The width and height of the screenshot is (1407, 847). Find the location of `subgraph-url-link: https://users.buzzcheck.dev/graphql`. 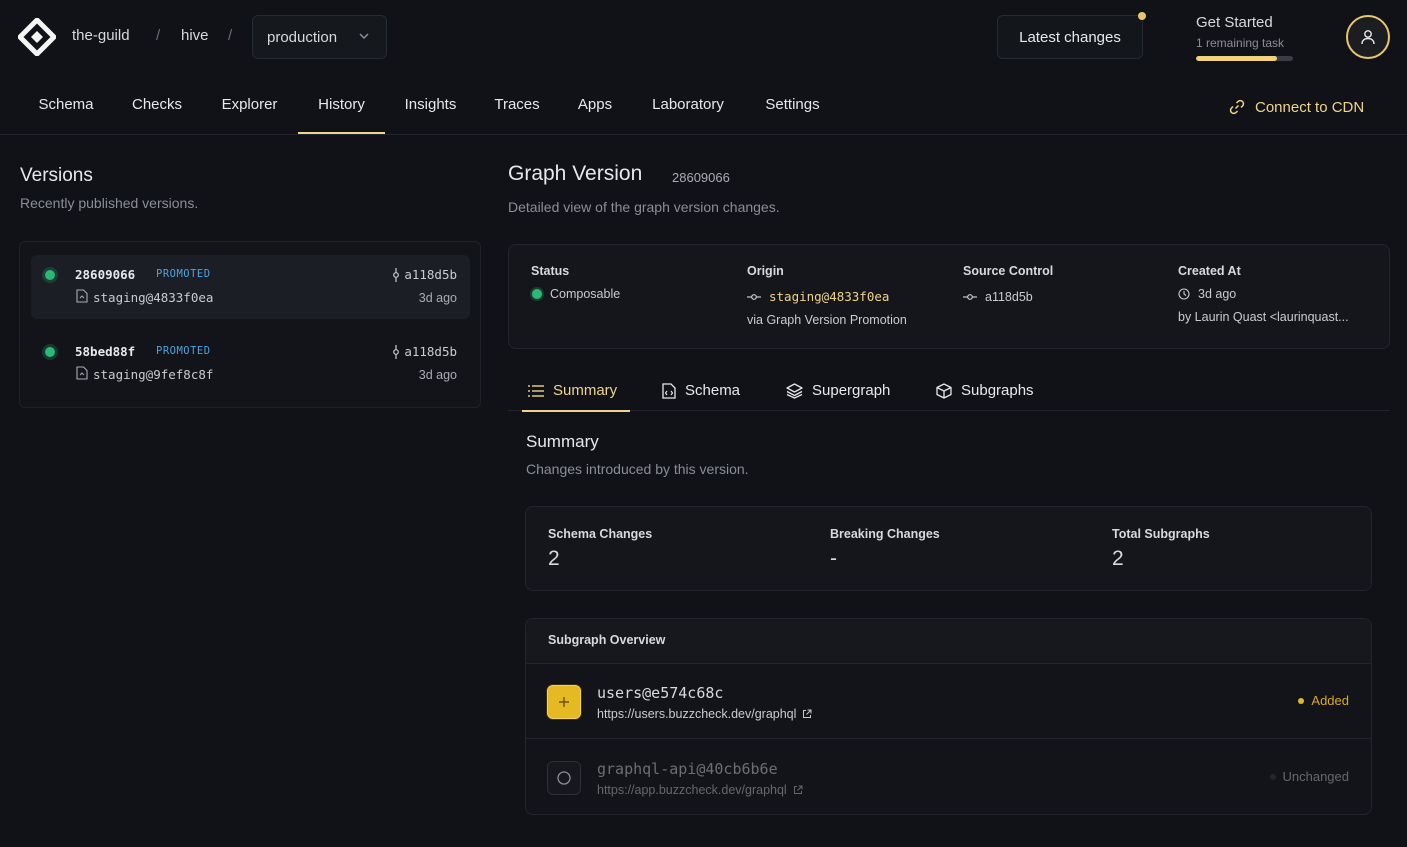

subgraph-url-link: https://users.buzzcheck.dev/graphql is located at coordinates (704, 714).